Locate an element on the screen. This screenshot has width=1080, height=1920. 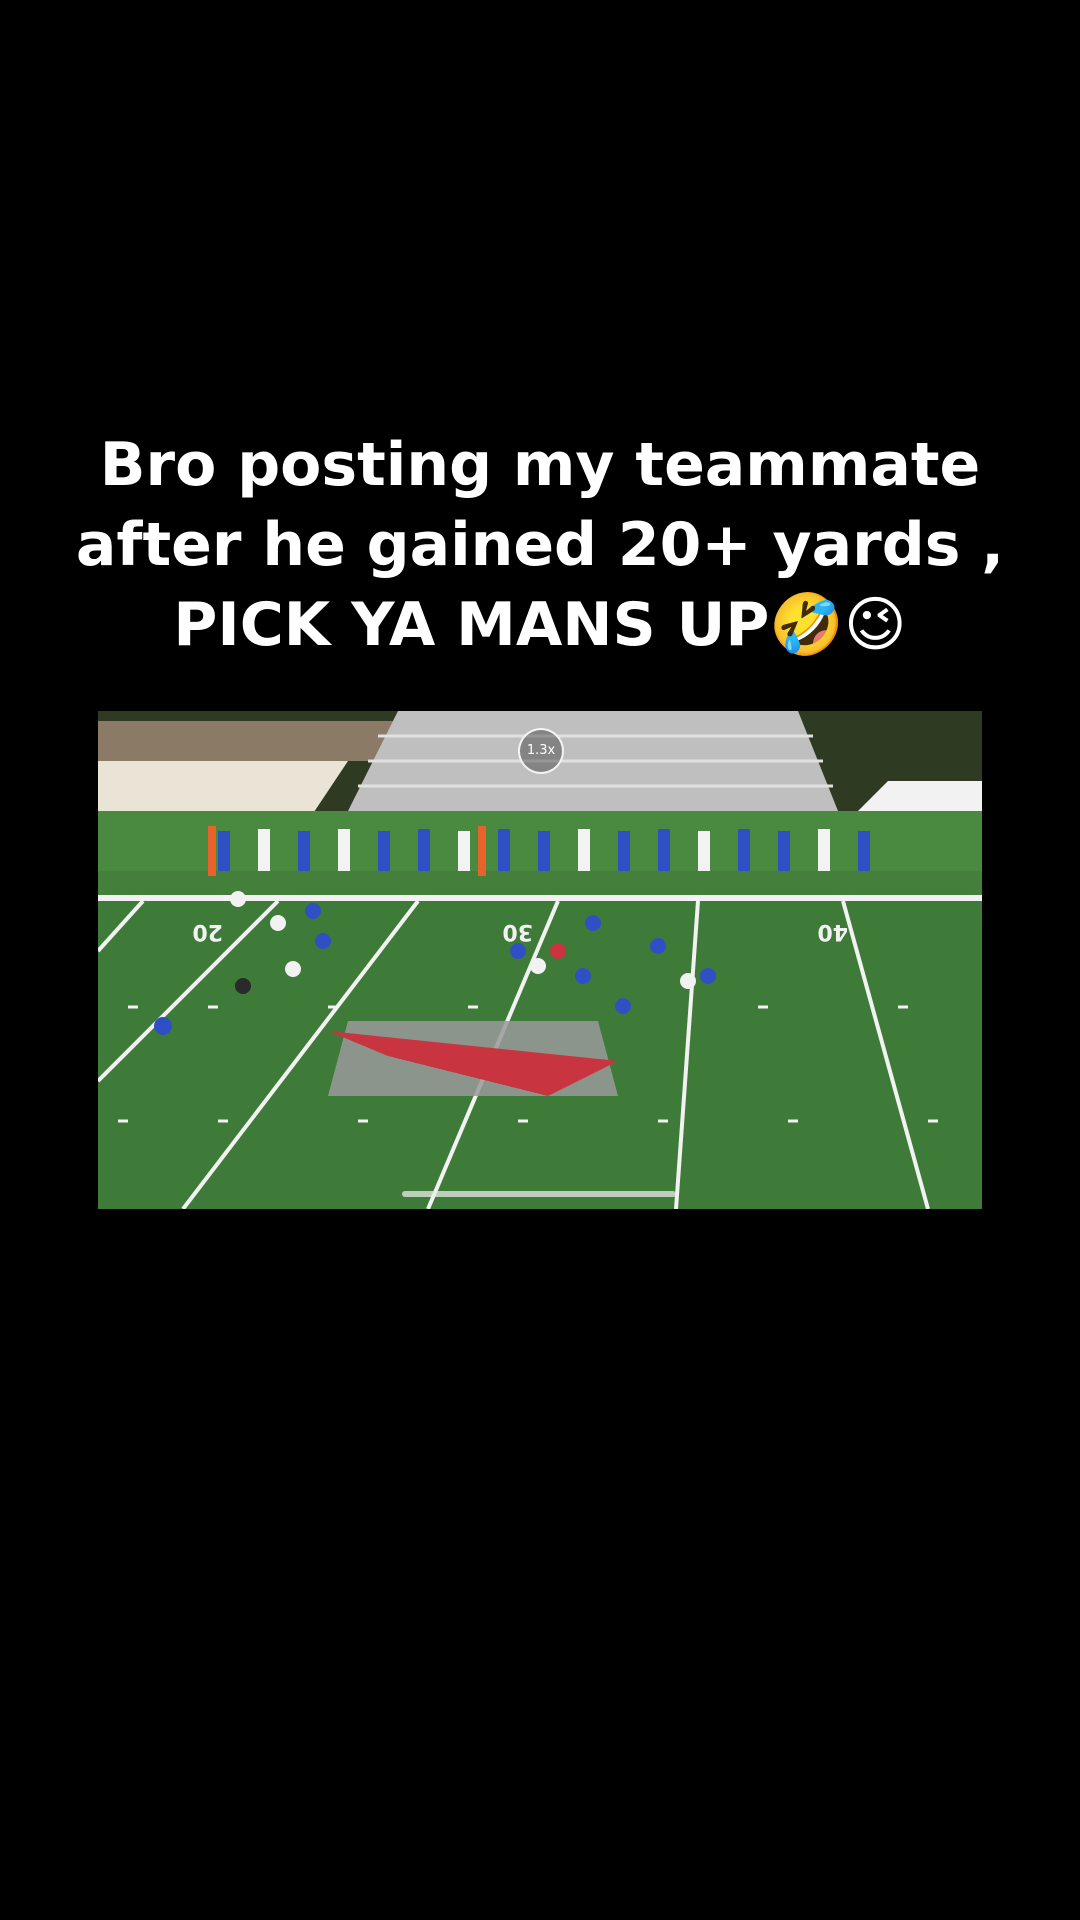
video-scrub-bar is located at coordinates (539, 1194).